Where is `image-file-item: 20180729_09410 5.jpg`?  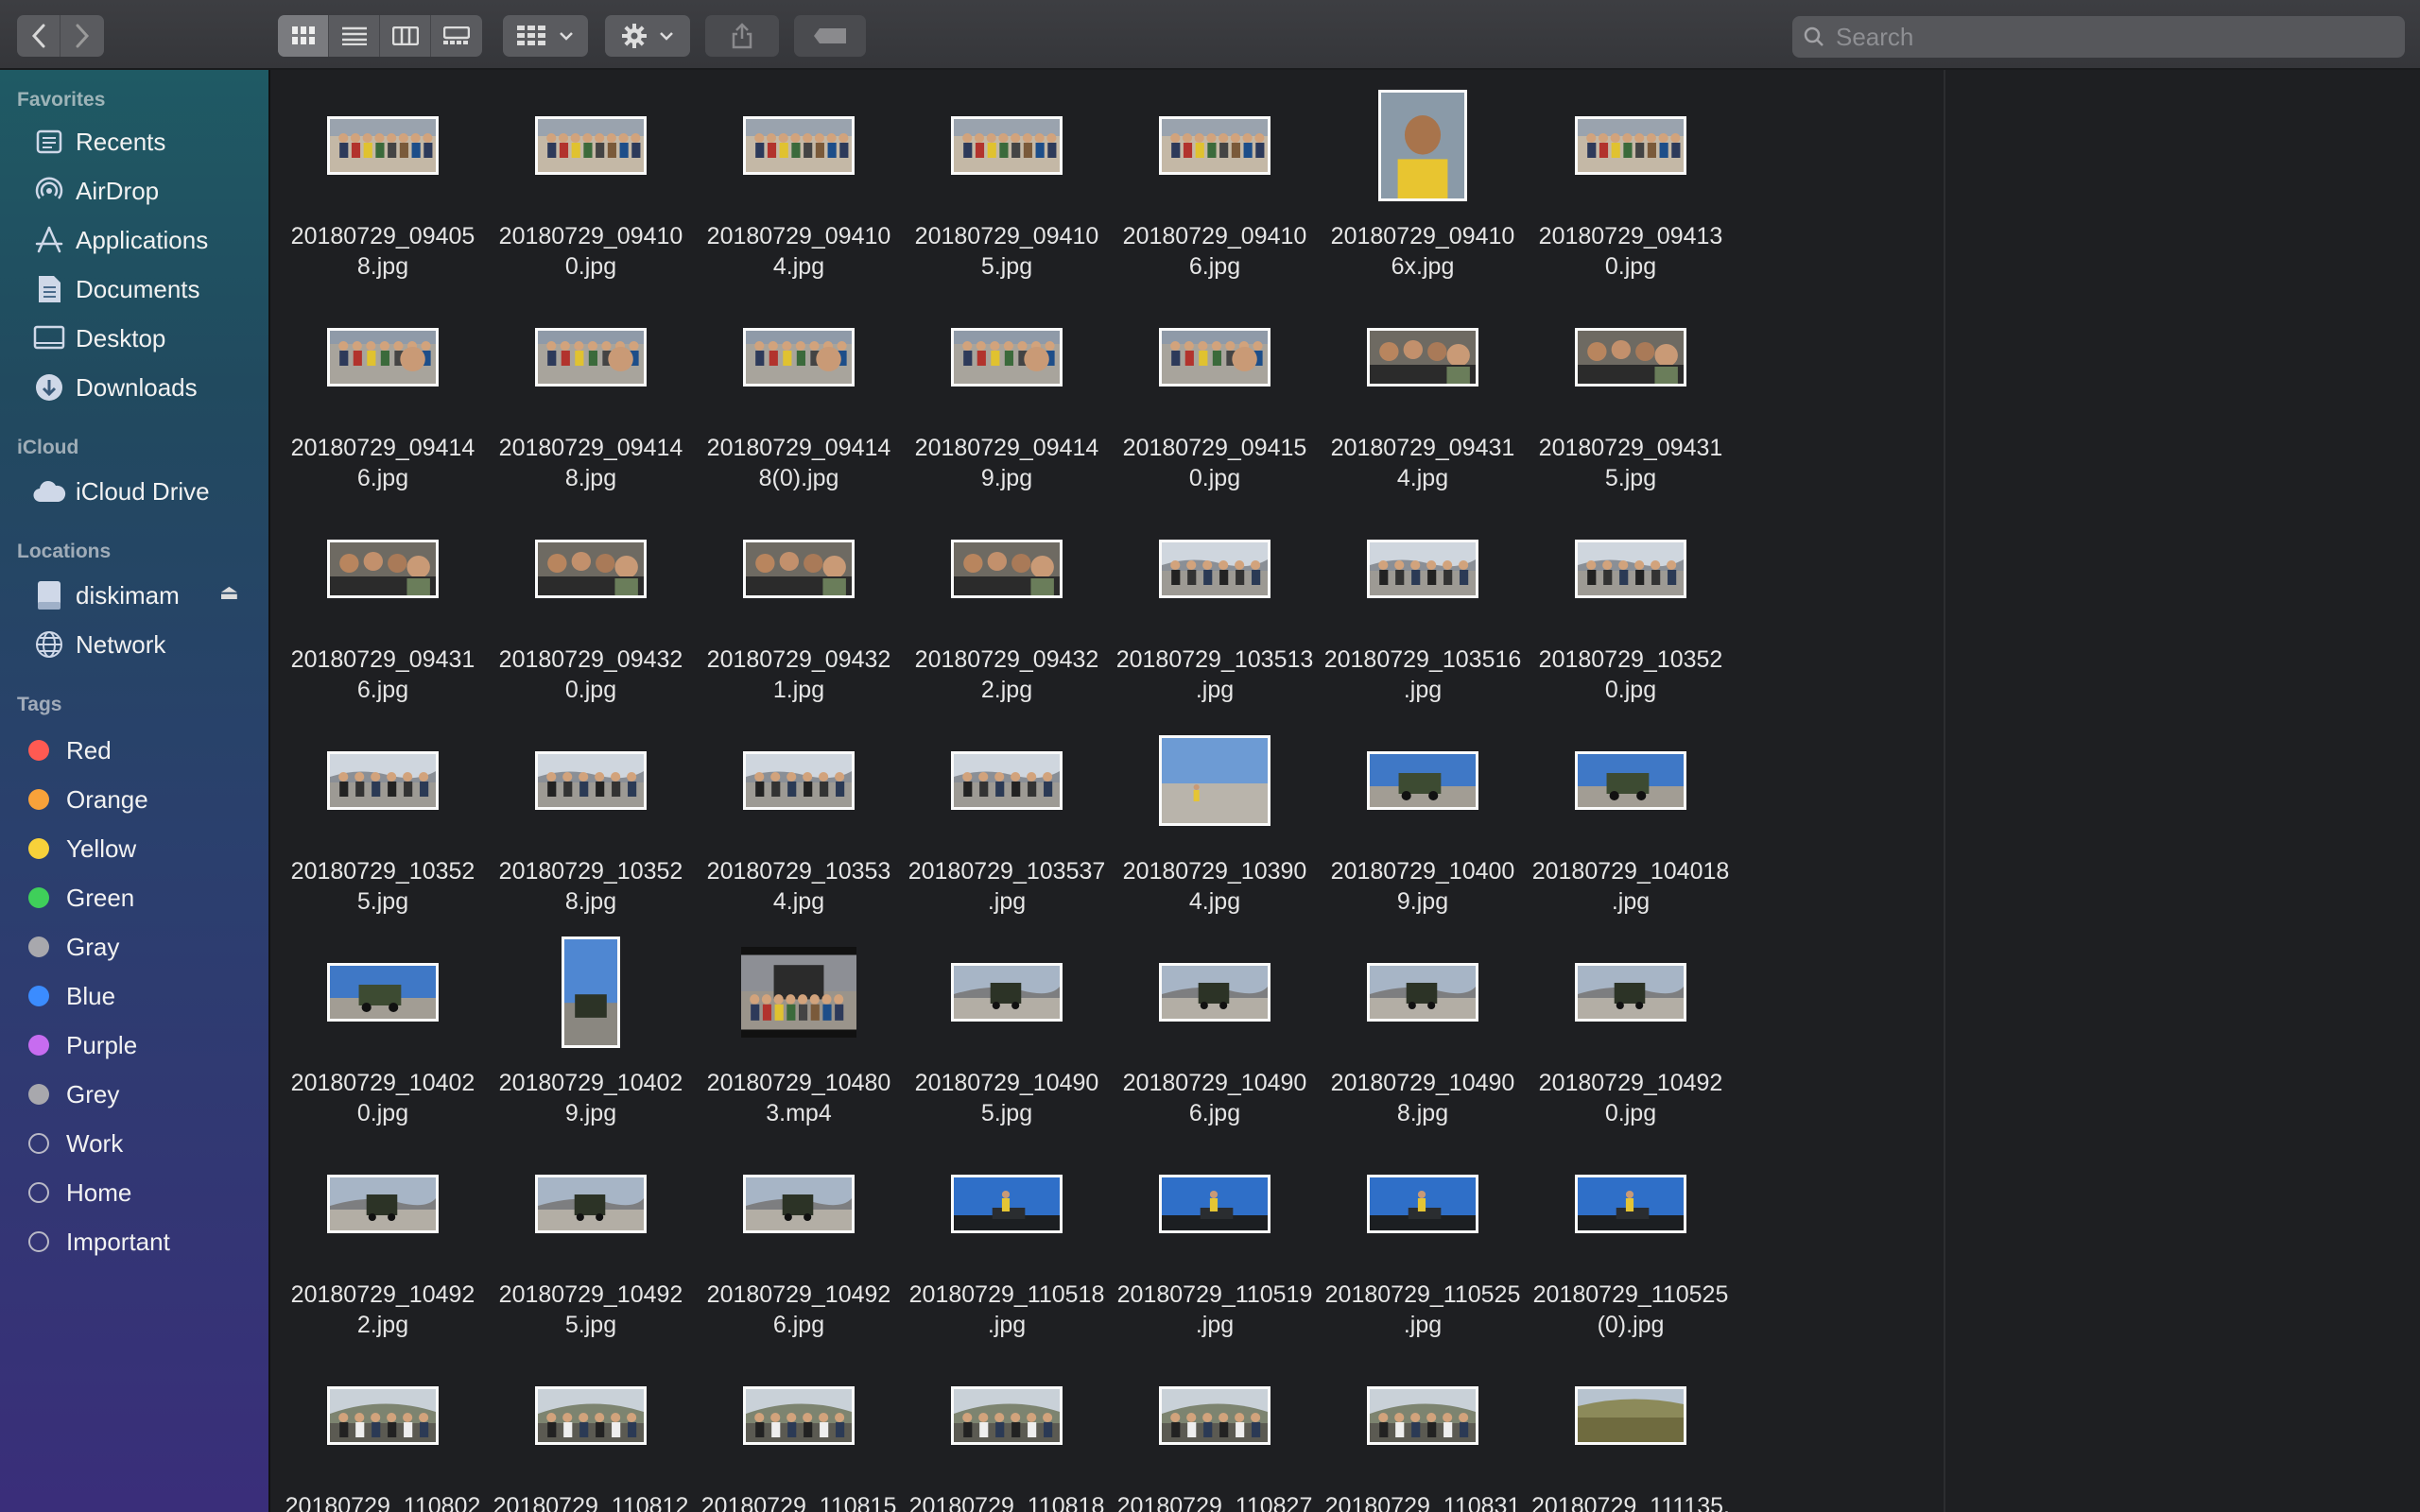
image-file-item: 20180729_09410 5.jpg is located at coordinates (1007, 176).